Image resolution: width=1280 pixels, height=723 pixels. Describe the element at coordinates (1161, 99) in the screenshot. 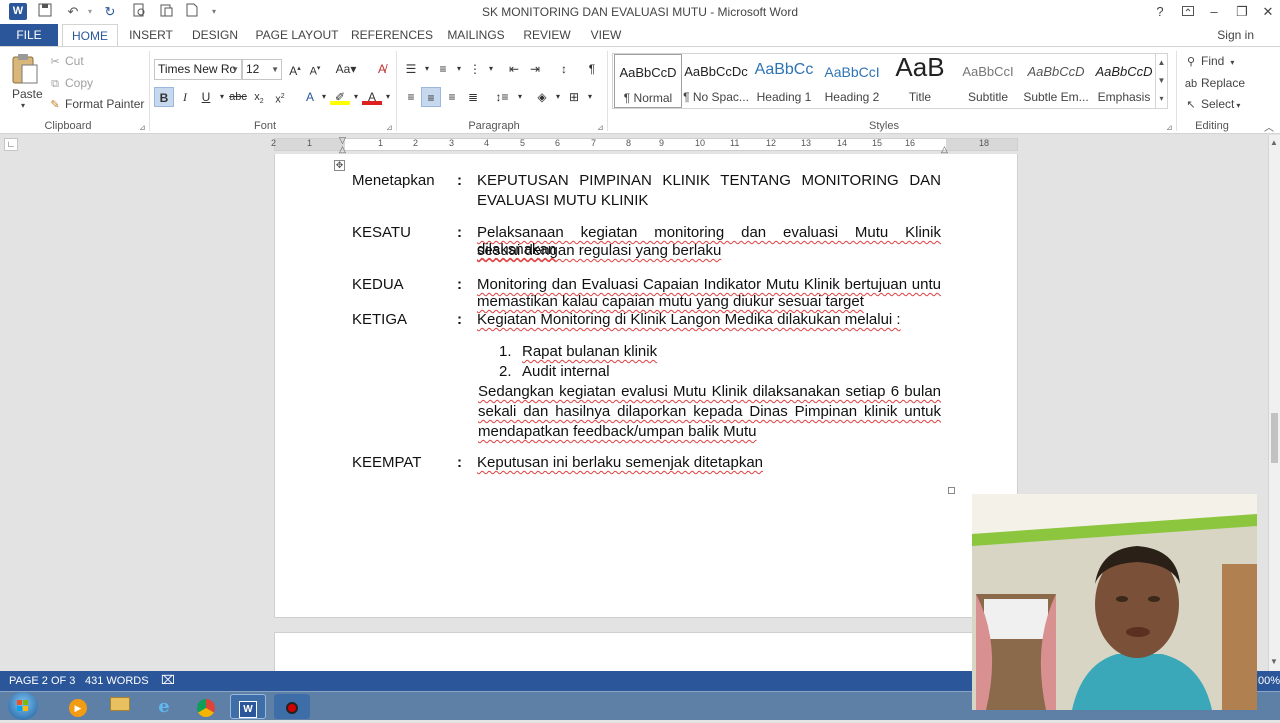

I see `more-styles-icon: ▾` at that location.